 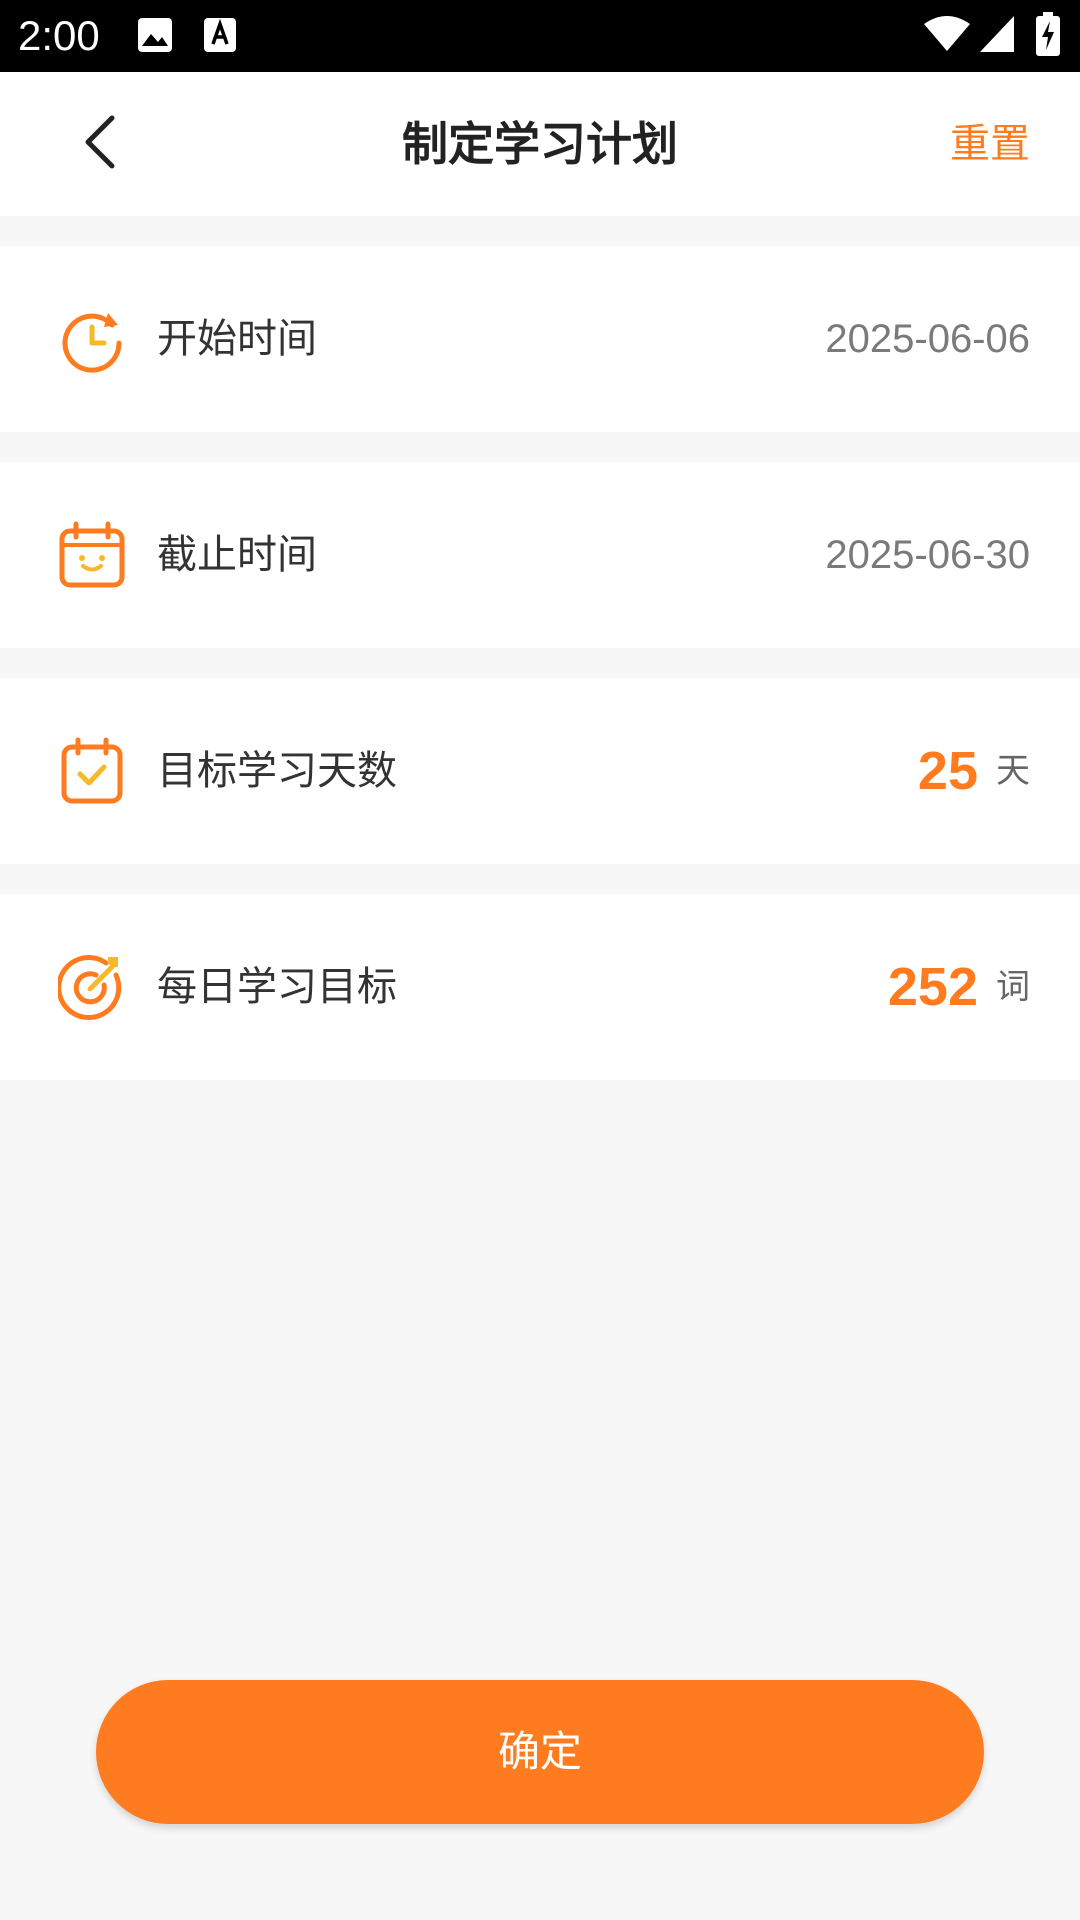 What do you see at coordinates (237, 339) in the screenshot?
I see `start-time-label: 开始时间` at bounding box center [237, 339].